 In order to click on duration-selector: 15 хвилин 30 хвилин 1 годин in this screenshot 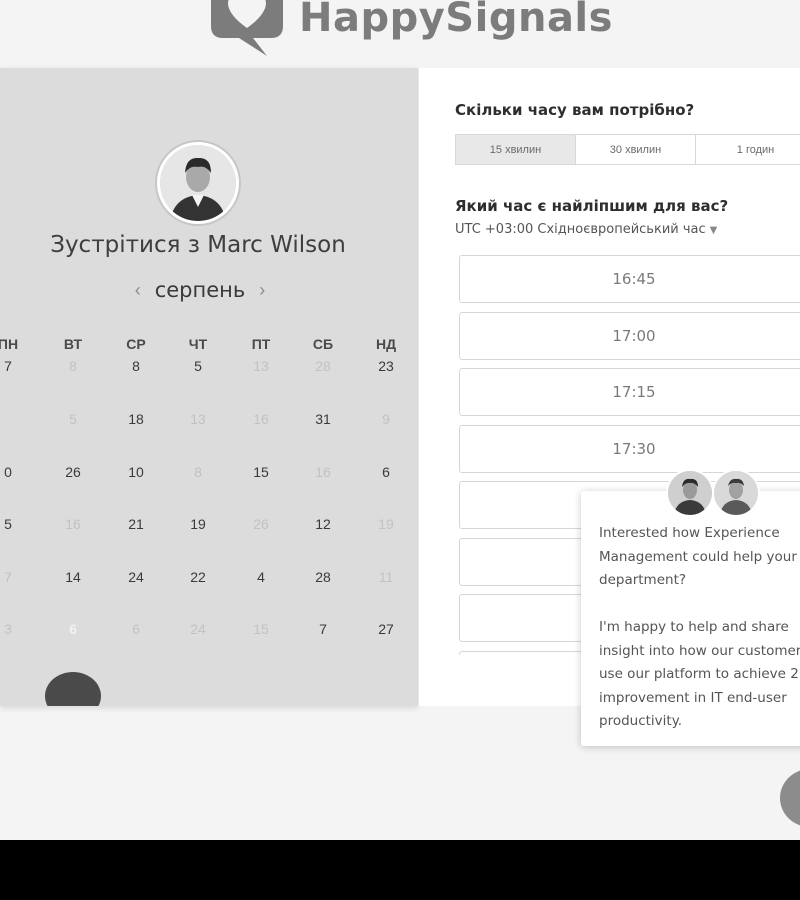, I will do `click(627, 149)`.